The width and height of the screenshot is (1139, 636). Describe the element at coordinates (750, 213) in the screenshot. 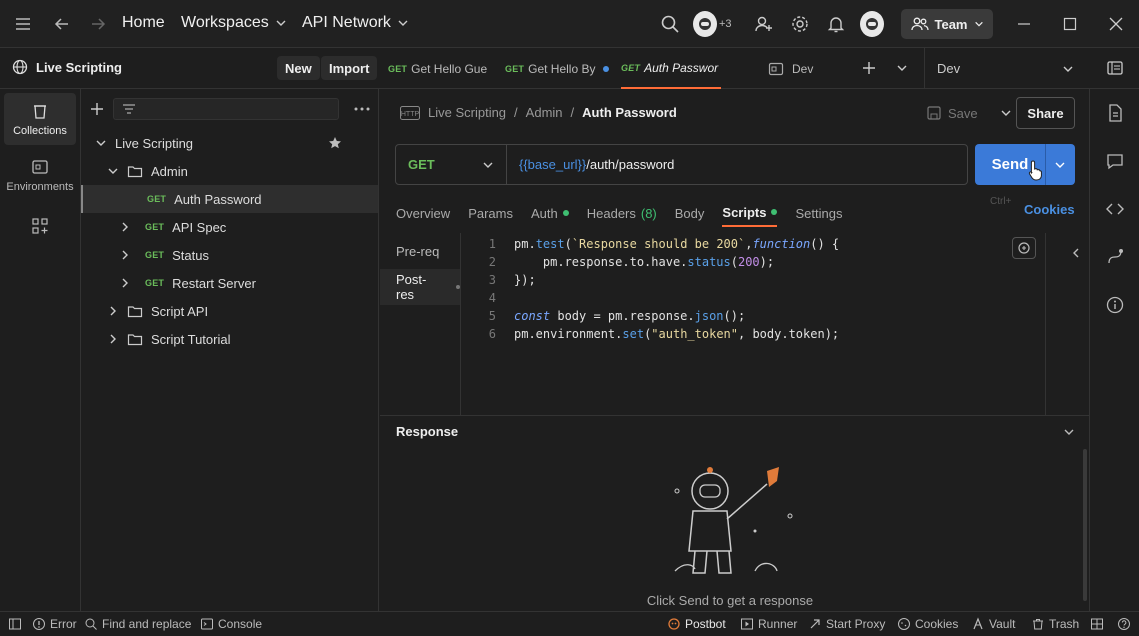

I see `tab-scripts: Scripts` at that location.